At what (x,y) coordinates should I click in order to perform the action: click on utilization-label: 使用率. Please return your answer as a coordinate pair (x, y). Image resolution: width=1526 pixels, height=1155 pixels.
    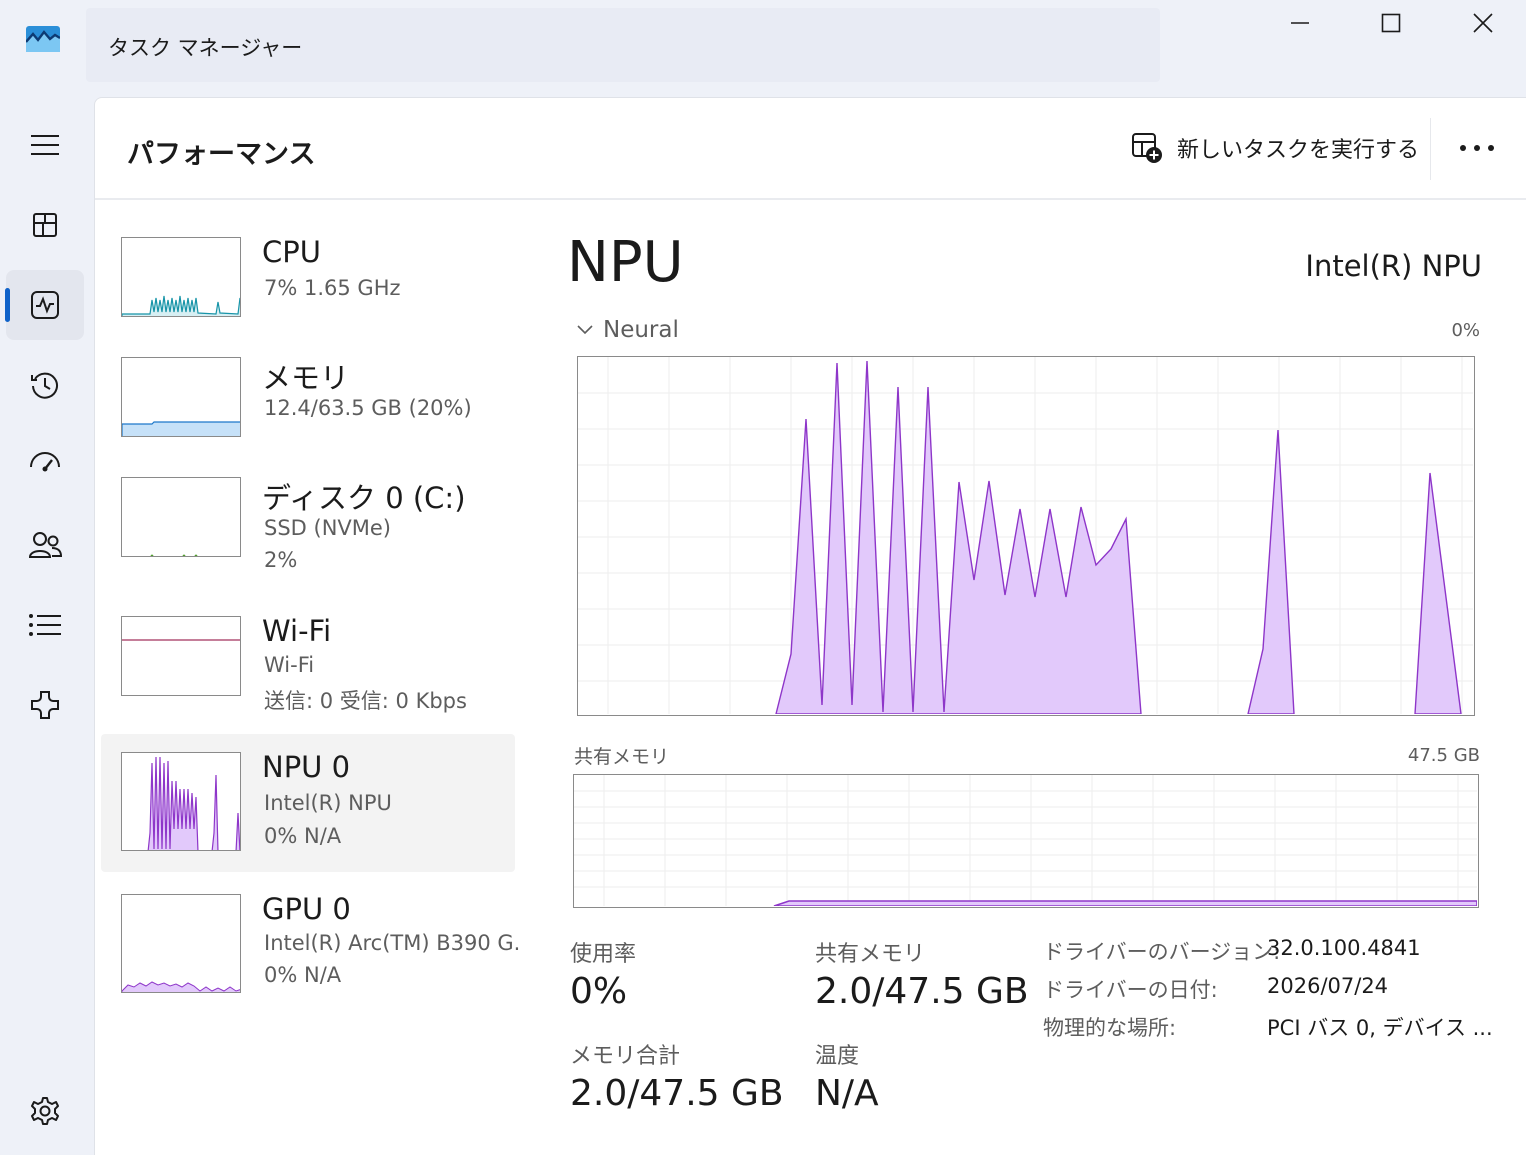
    Looking at the image, I should click on (603, 954).